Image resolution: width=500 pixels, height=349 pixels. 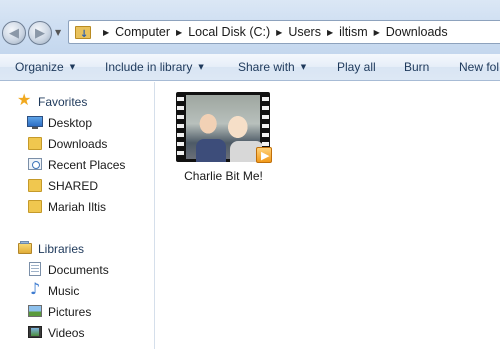 I want to click on sidebar-item-label: Downloads, so click(x=78, y=143).